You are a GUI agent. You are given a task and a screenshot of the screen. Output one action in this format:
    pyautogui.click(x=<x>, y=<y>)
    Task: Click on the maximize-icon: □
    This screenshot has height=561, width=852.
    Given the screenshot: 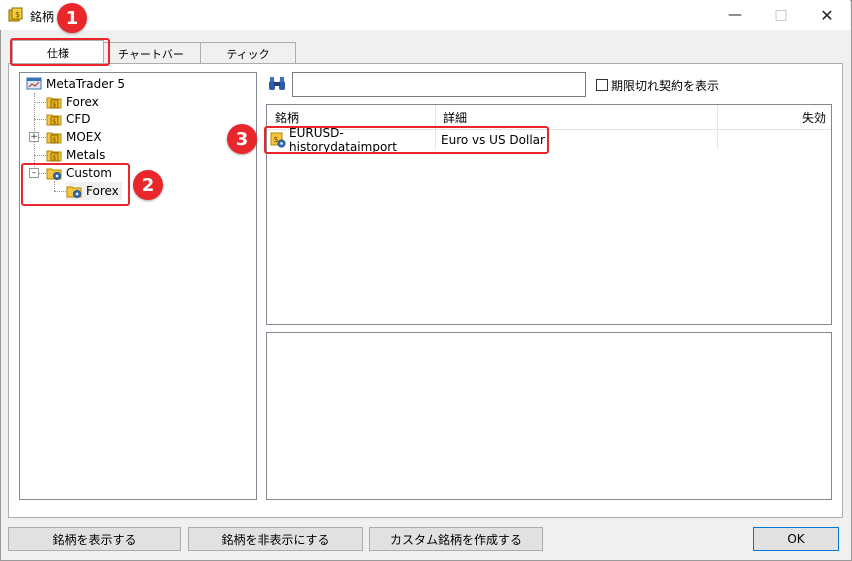 What is the action you would take?
    pyautogui.click(x=781, y=15)
    